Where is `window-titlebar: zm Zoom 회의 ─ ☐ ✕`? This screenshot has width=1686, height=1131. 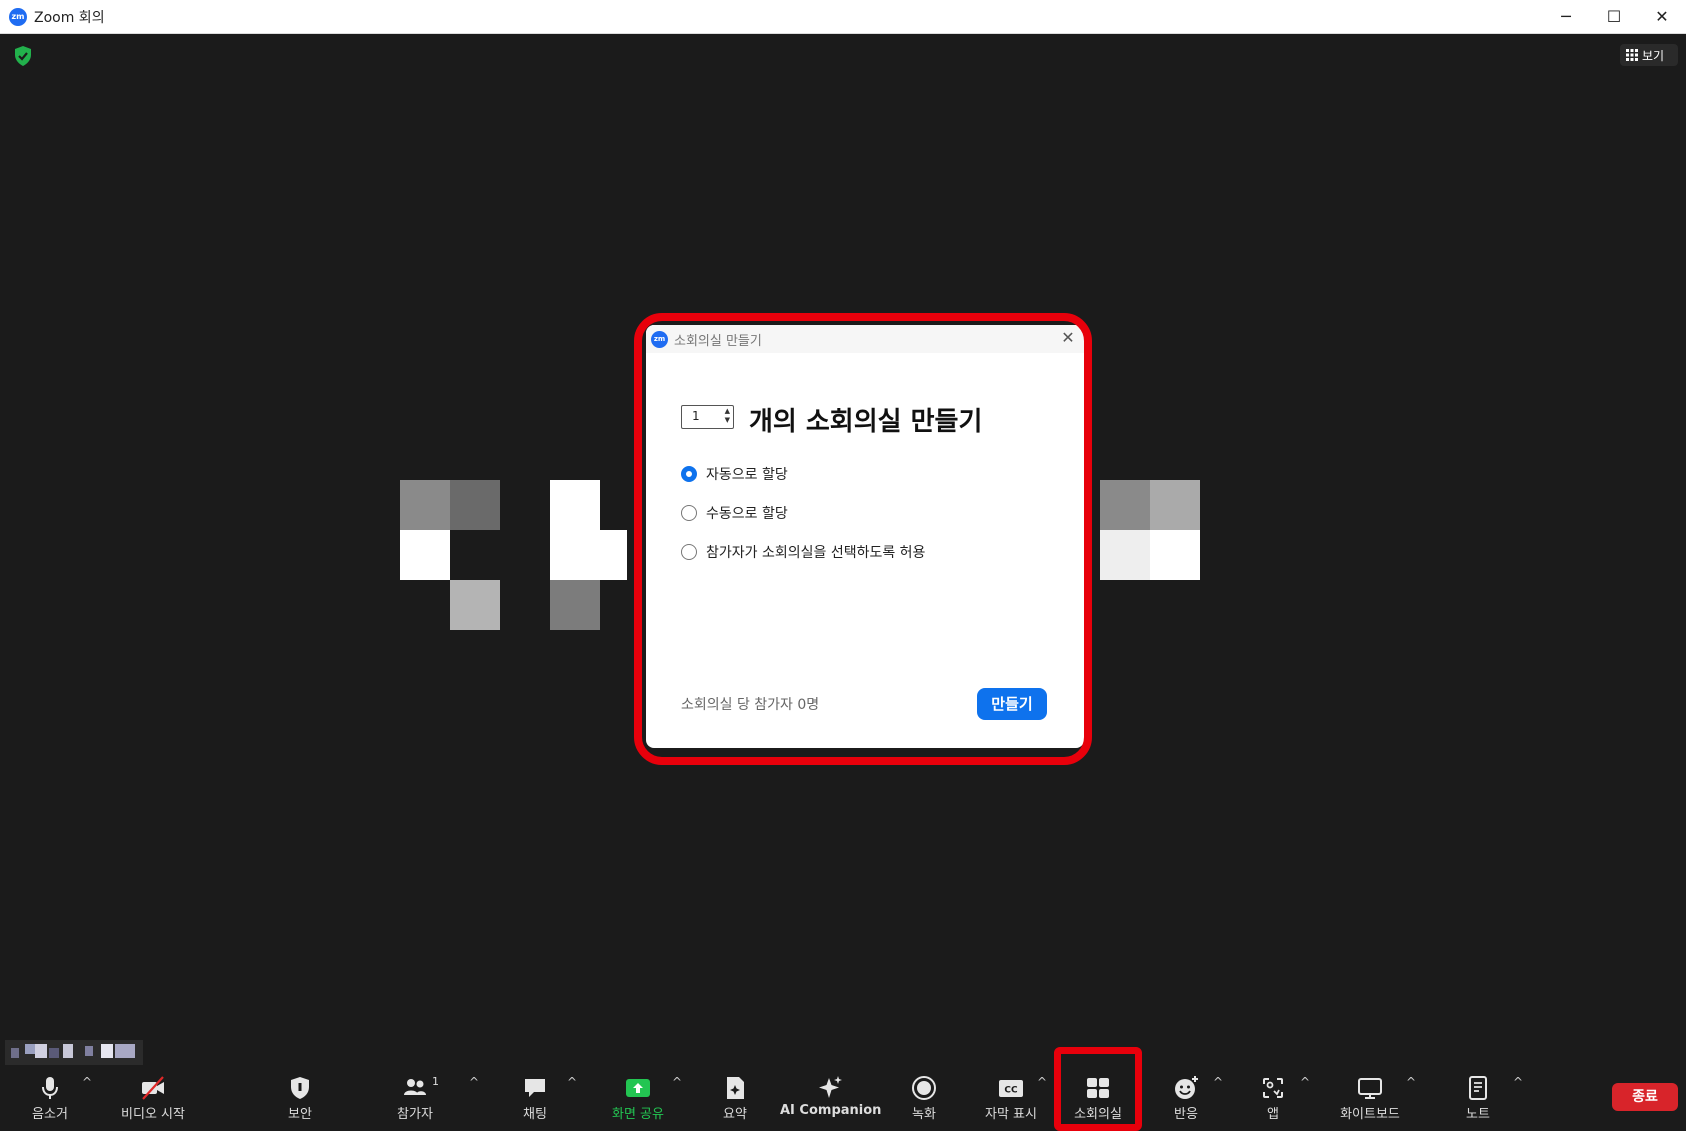
window-titlebar: zm Zoom 회의 ─ ☐ ✕ is located at coordinates (843, 17).